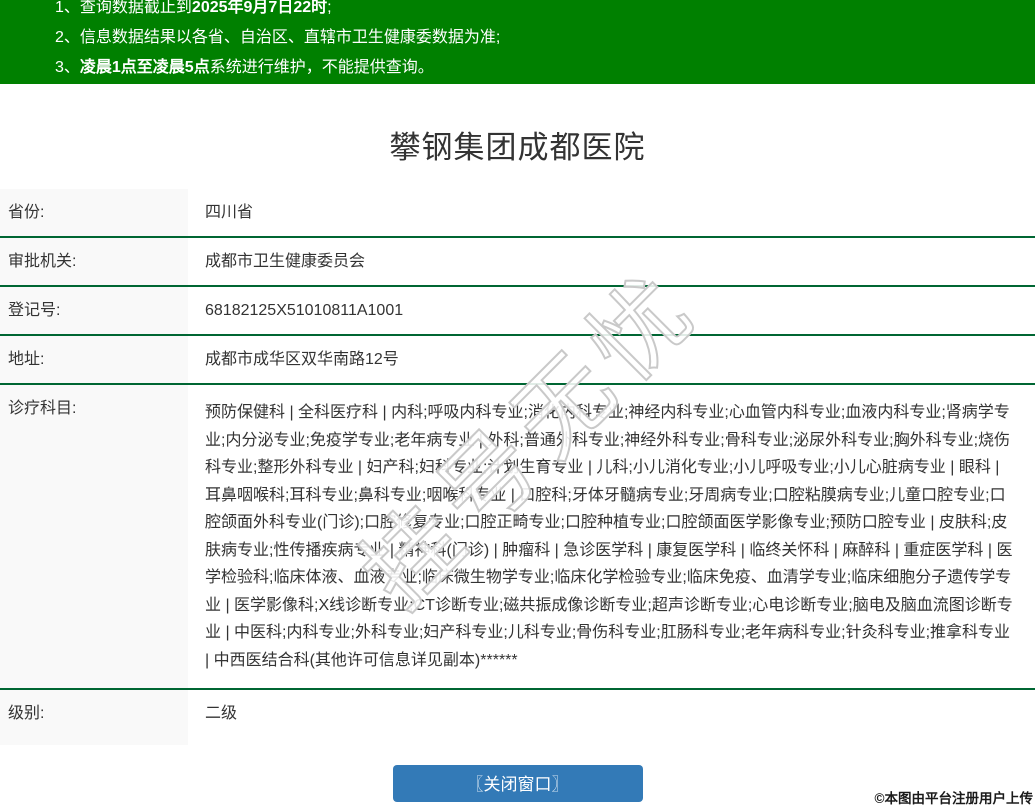  What do you see at coordinates (545, 68) in the screenshot?
I see `notice-line-3: 3、凌晨1点至凌晨5点系统进行维护，不能提供查询。` at bounding box center [545, 68].